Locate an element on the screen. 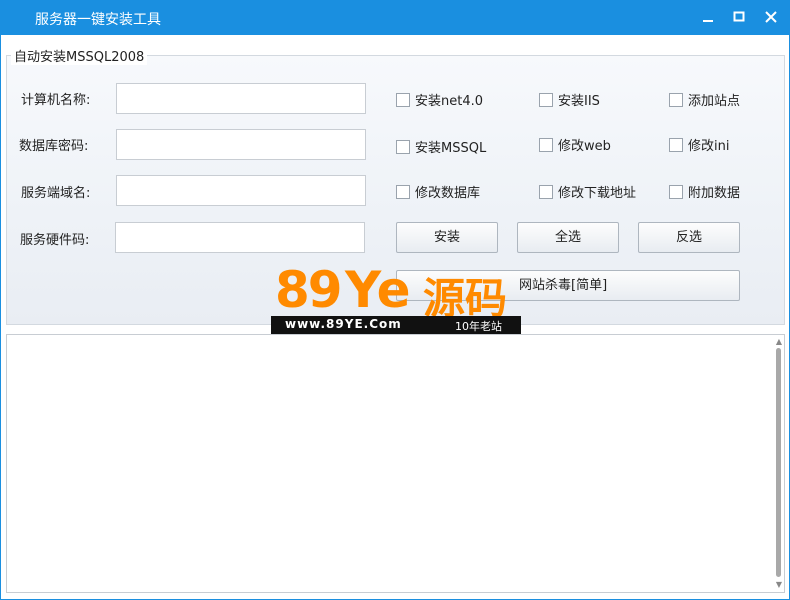 Image resolution: width=790 pixels, height=600 pixels. checkbox-modify-database: 修改数据库 is located at coordinates (438, 191).